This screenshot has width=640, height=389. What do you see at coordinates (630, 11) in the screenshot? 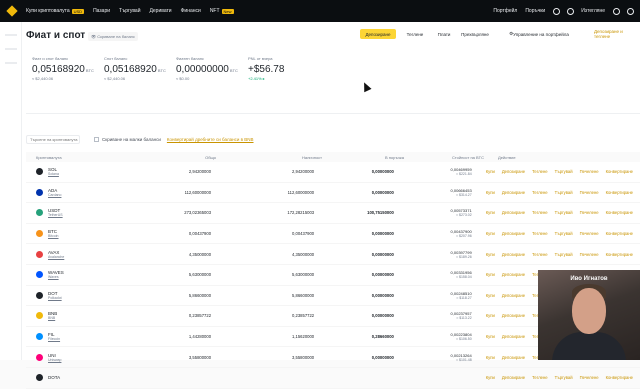
I see `theme-toggle-icon` at bounding box center [630, 11].